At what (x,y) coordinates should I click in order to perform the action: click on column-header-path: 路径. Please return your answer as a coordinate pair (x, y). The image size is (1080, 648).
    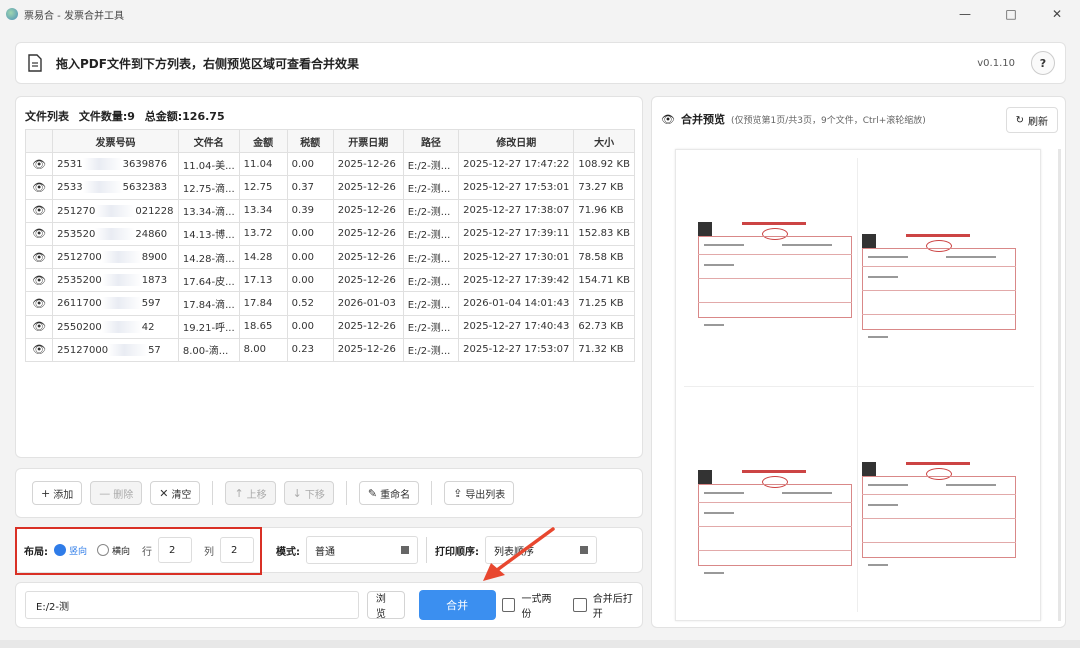
    Looking at the image, I should click on (431, 141).